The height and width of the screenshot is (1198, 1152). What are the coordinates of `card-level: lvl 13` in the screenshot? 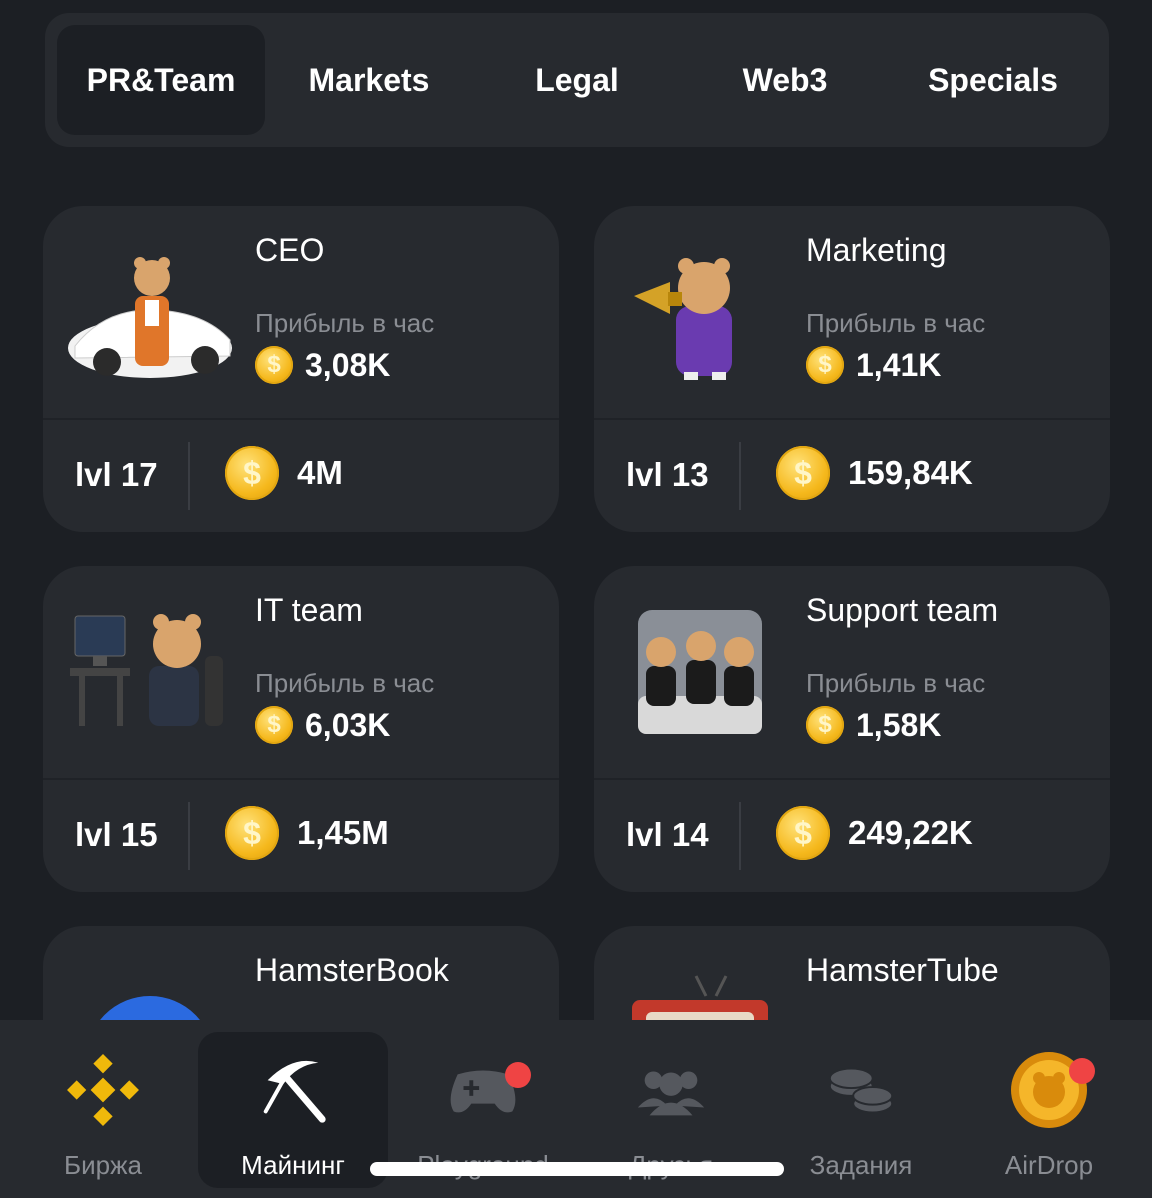 It's located at (667, 474).